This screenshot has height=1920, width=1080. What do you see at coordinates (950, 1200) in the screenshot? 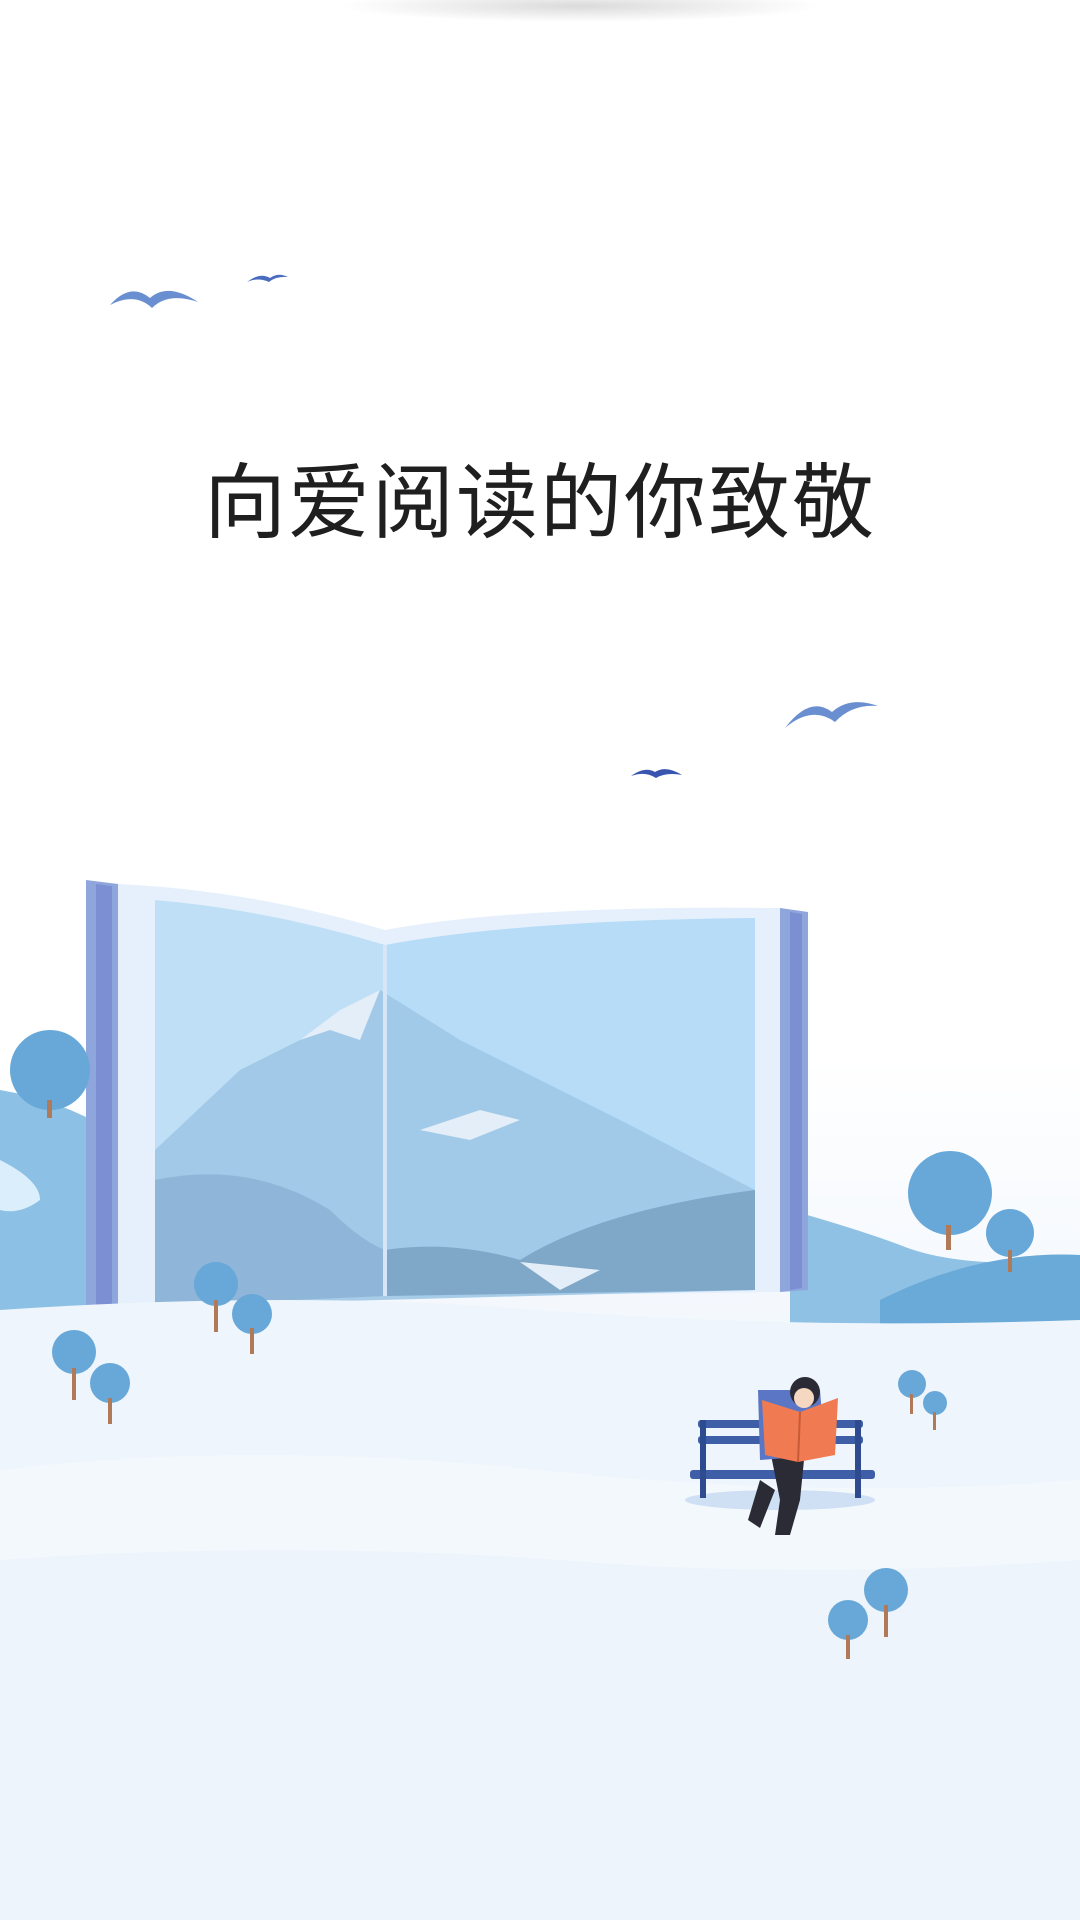
I see `tree-icon` at bounding box center [950, 1200].